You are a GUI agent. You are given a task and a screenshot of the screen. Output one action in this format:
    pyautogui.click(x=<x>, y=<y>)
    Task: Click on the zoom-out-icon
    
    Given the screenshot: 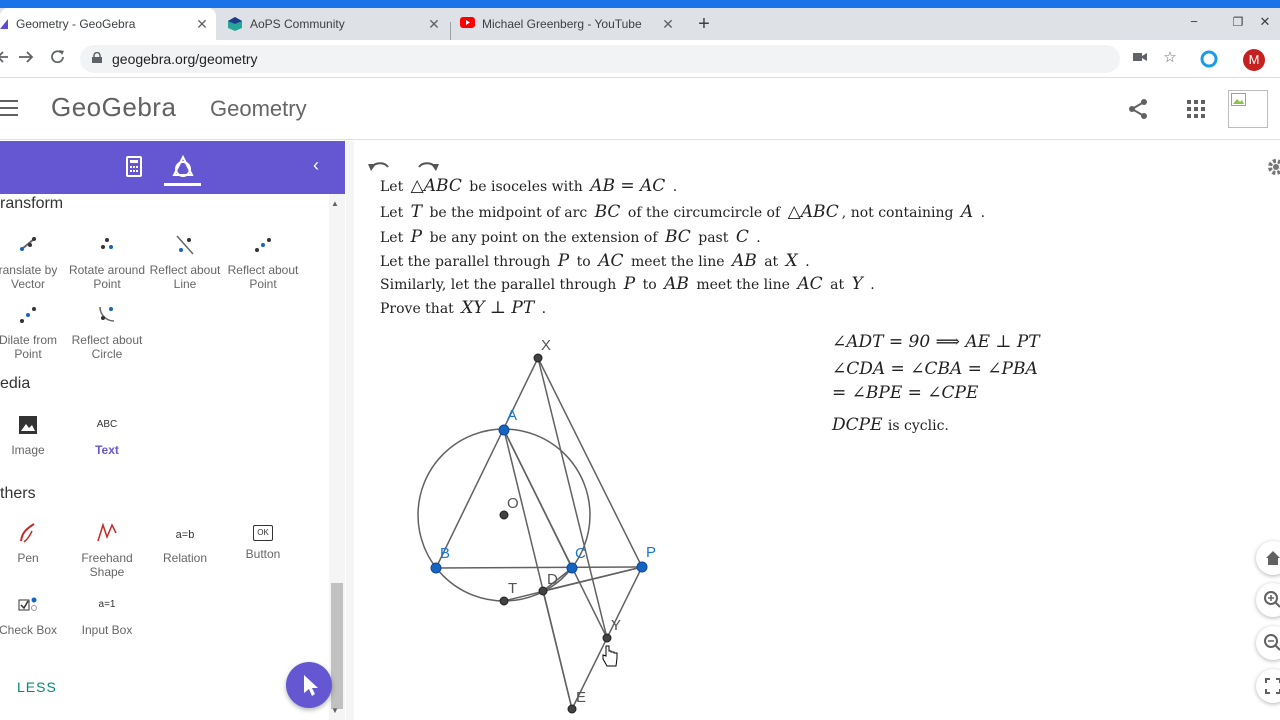 What is the action you would take?
    pyautogui.click(x=1272, y=642)
    